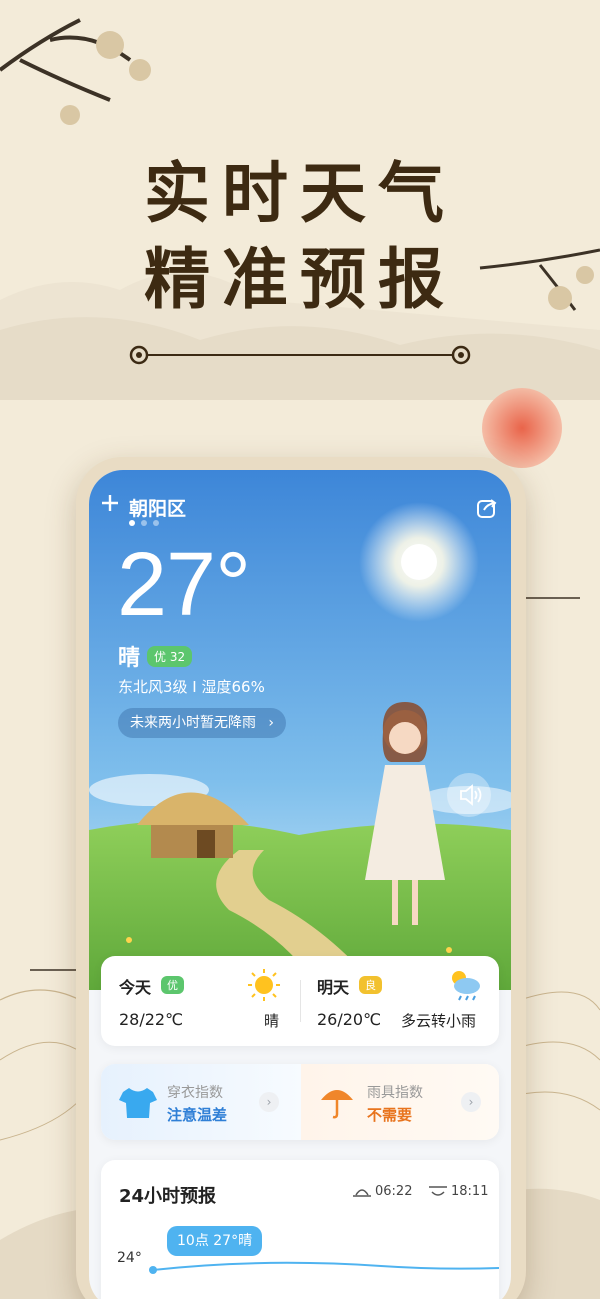 This screenshot has height=1299, width=600. I want to click on rain-forecast-button: 未来两小时暂无降雨 ›, so click(202, 723).